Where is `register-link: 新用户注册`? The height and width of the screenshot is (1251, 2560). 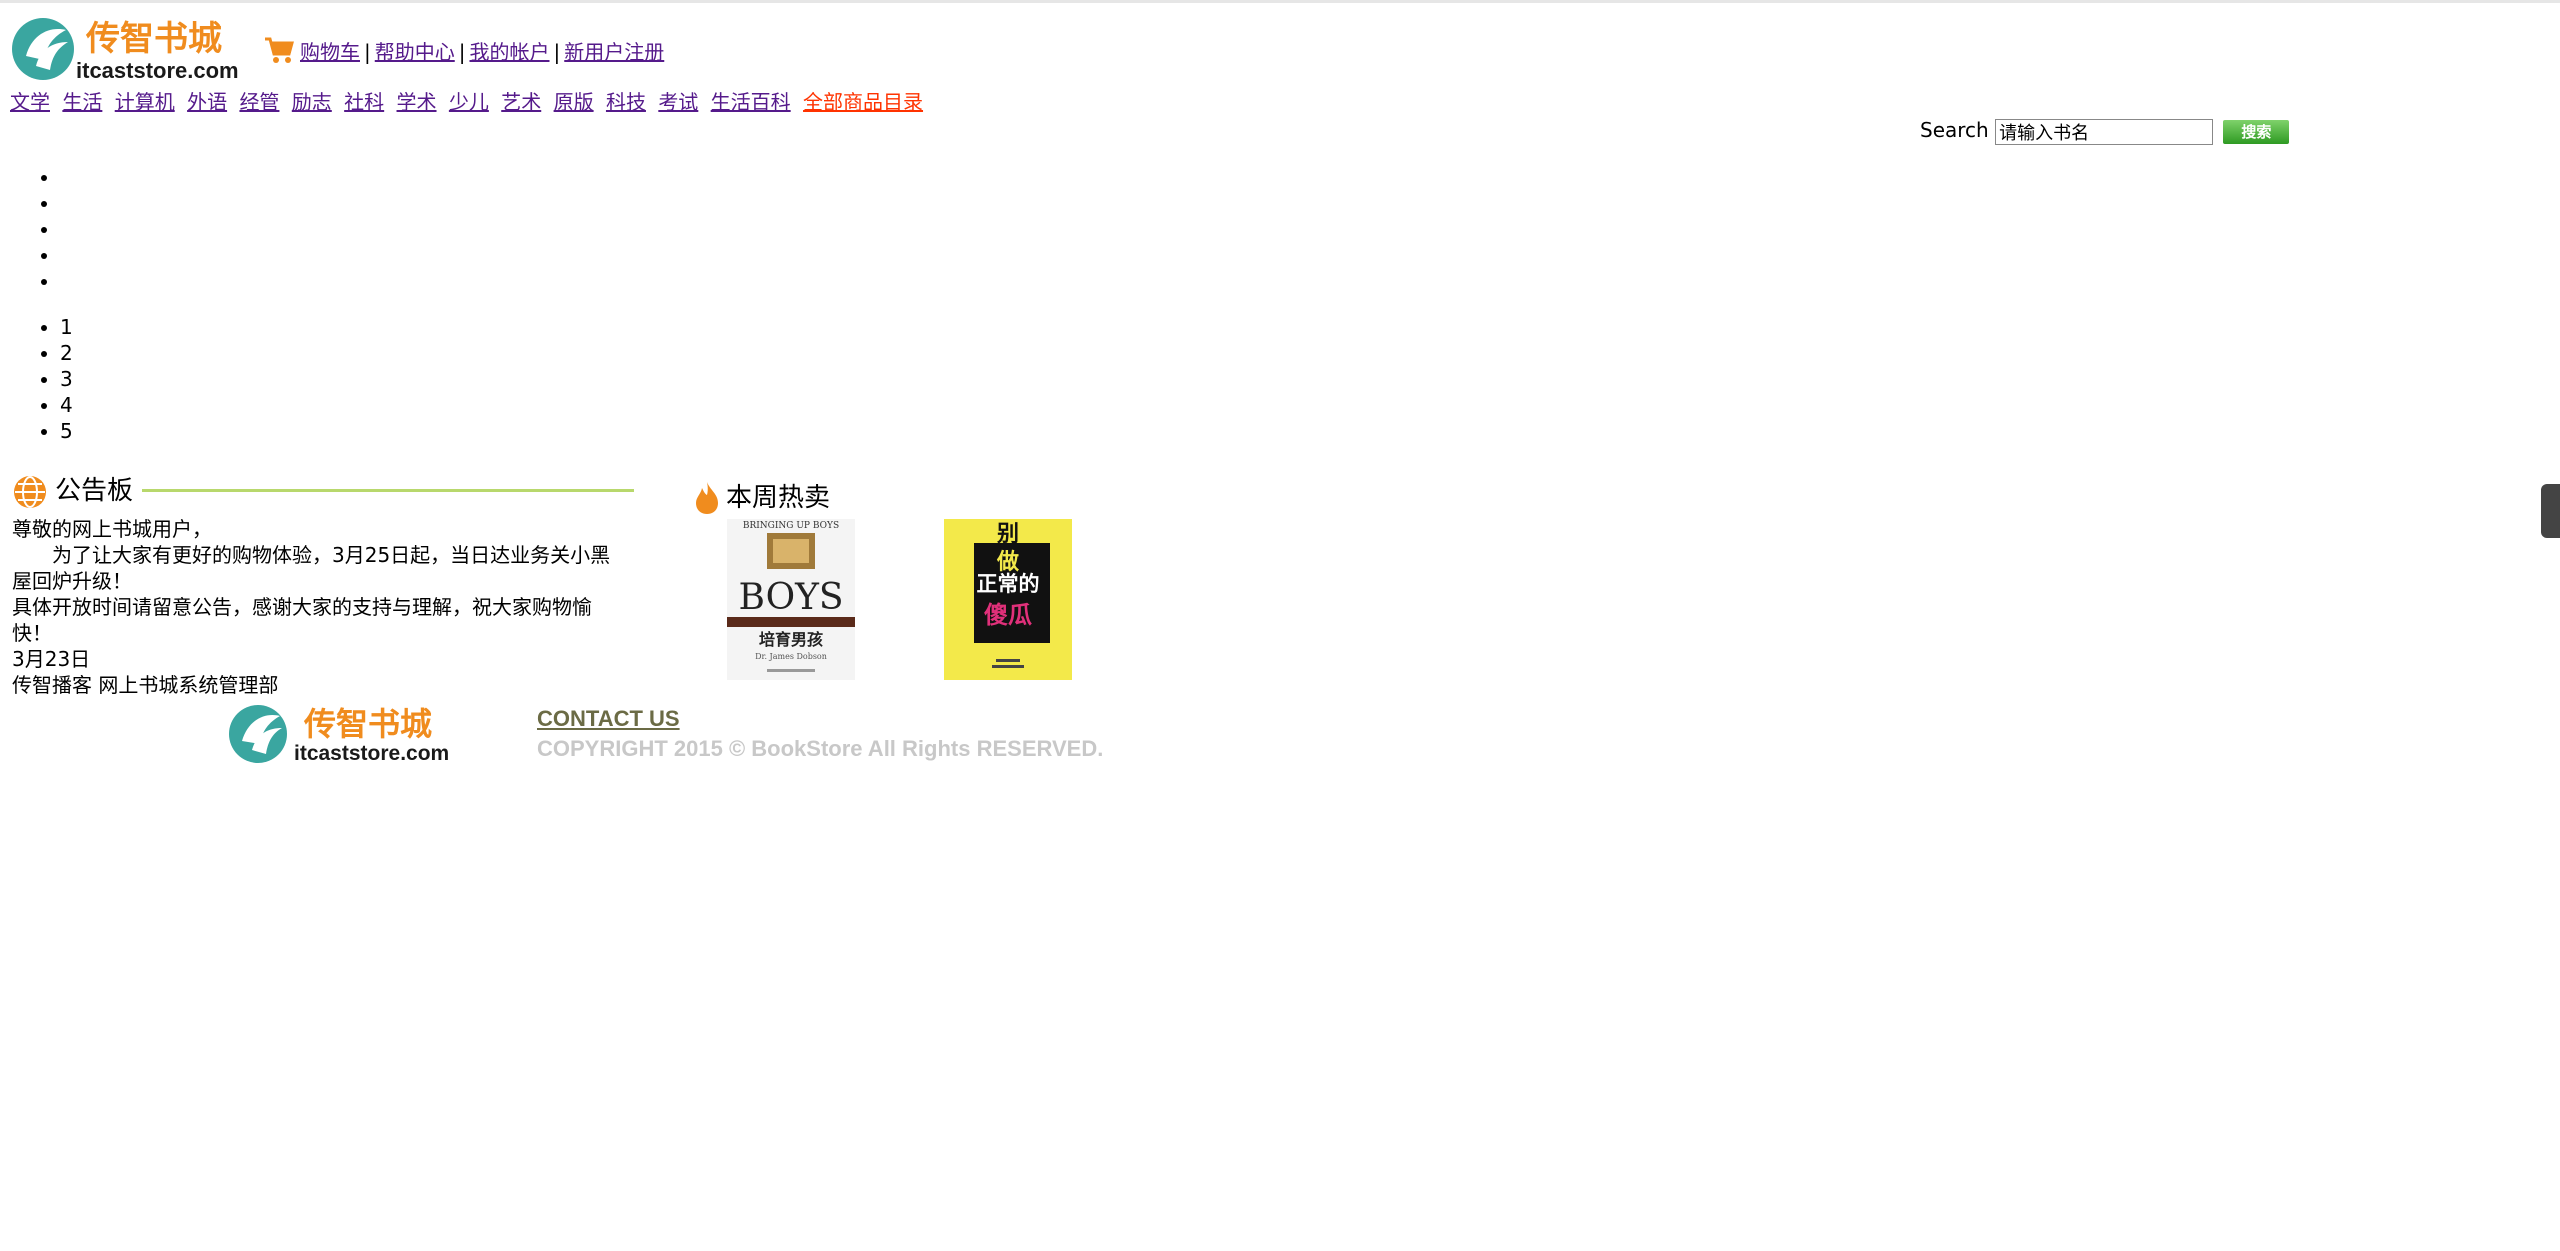
register-link: 新用户注册 is located at coordinates (614, 52).